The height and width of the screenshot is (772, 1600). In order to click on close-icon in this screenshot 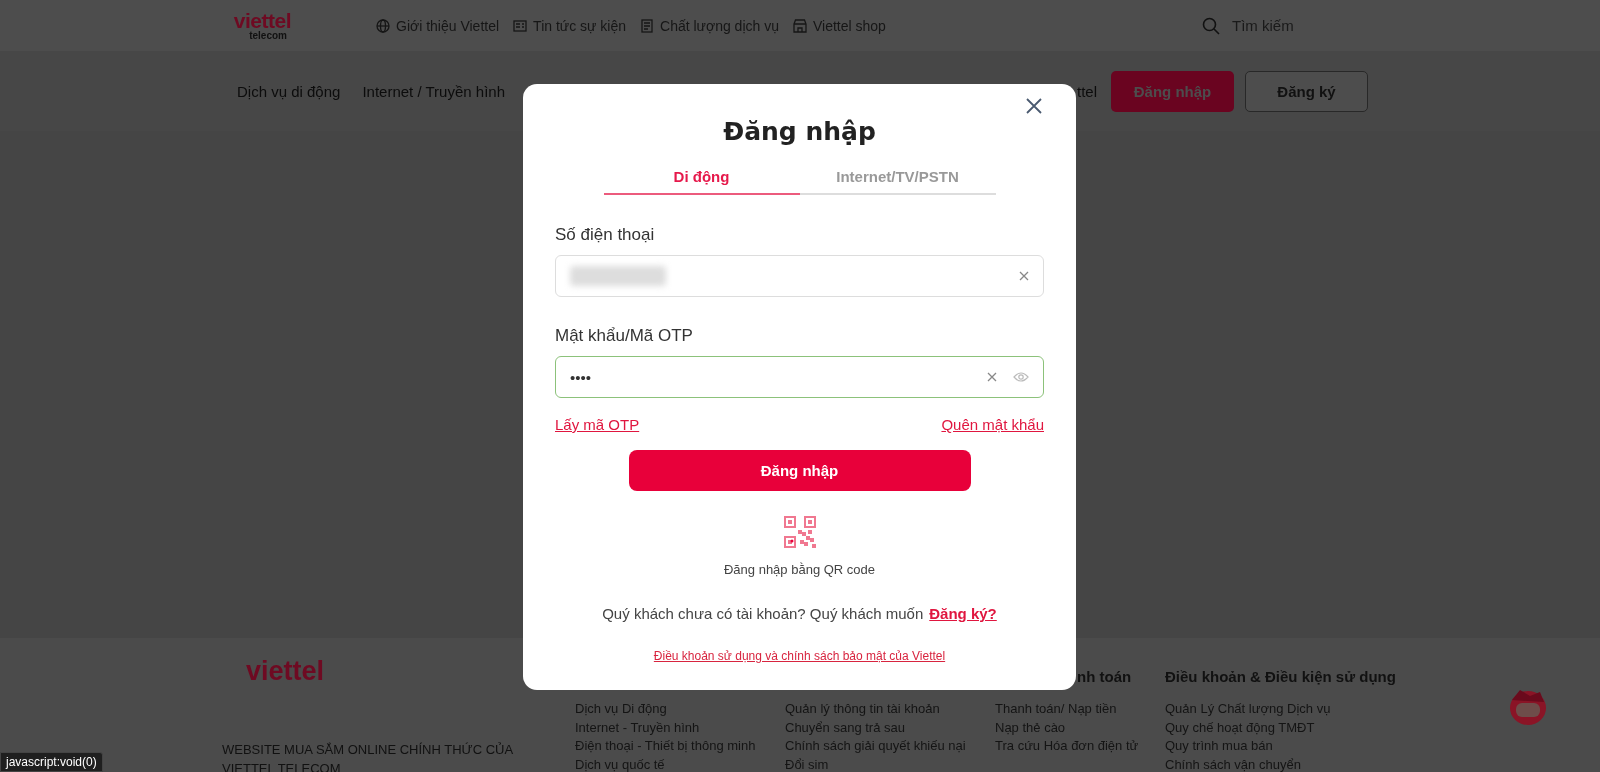, I will do `click(1034, 106)`.